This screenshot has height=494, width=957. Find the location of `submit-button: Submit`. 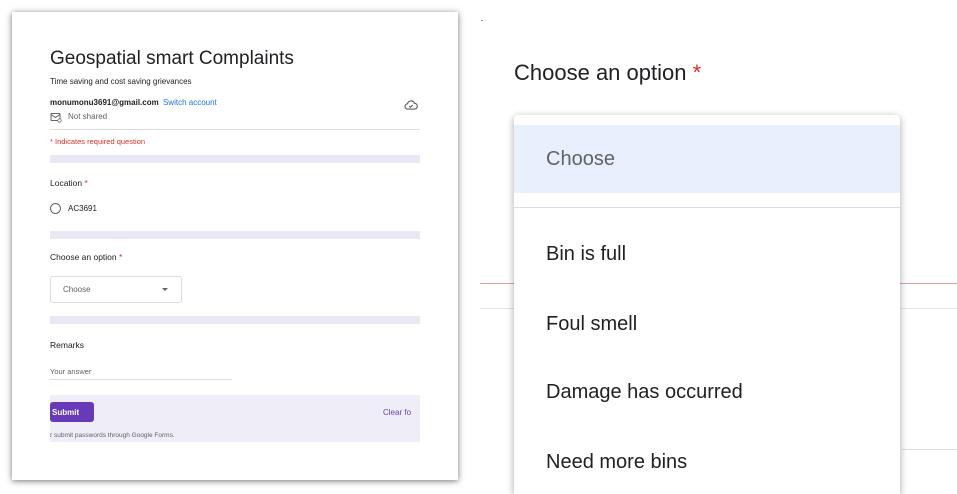

submit-button: Submit is located at coordinates (72, 412).